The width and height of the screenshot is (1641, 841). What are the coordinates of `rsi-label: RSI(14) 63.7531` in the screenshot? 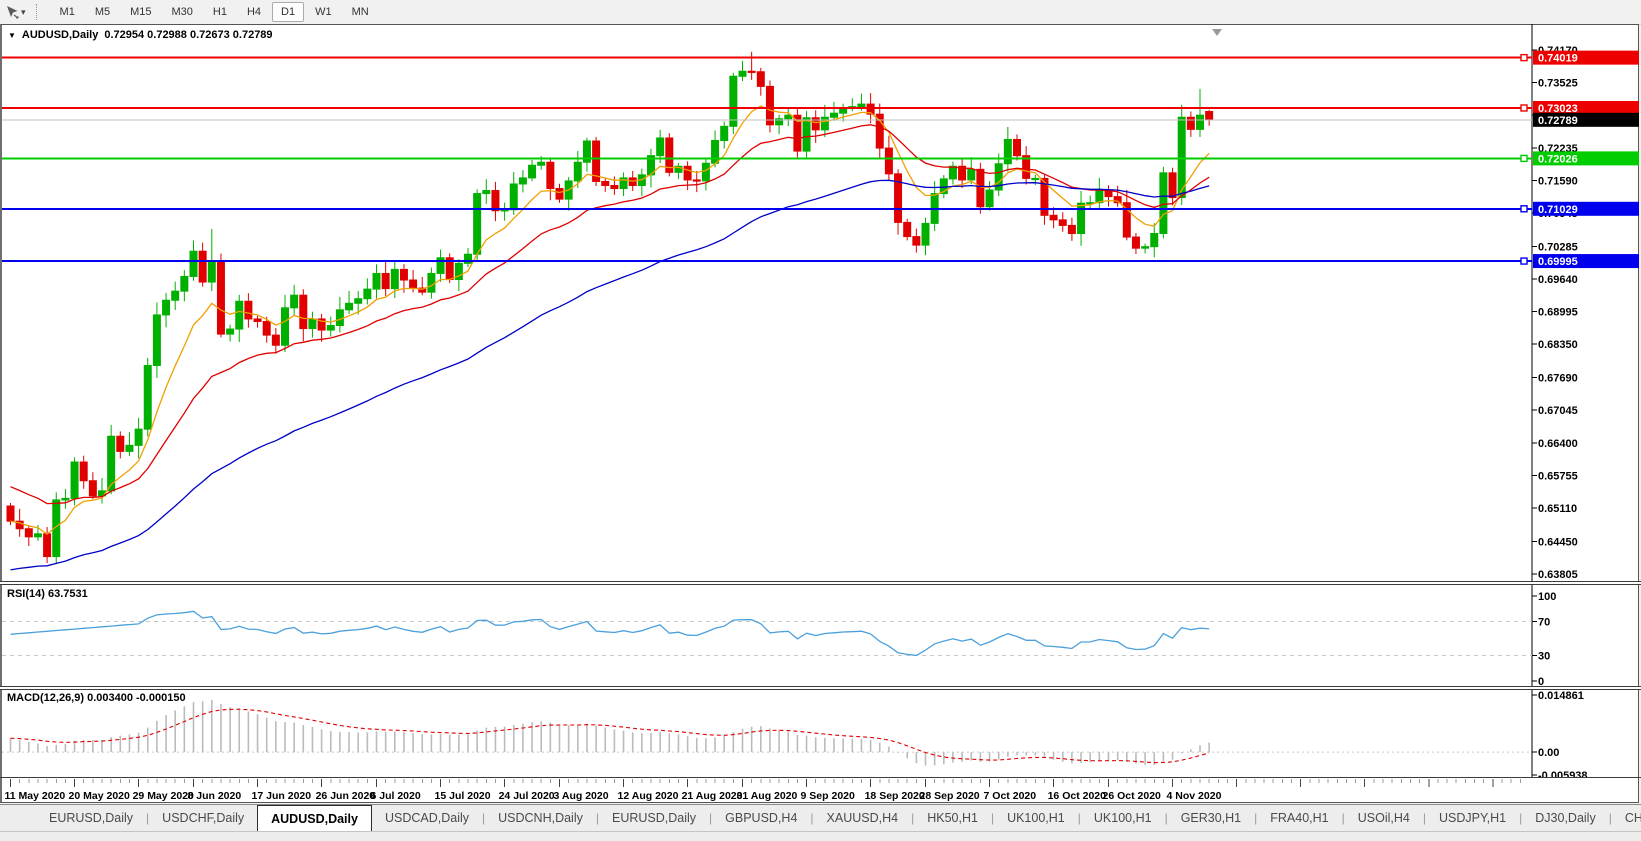 It's located at (47, 594).